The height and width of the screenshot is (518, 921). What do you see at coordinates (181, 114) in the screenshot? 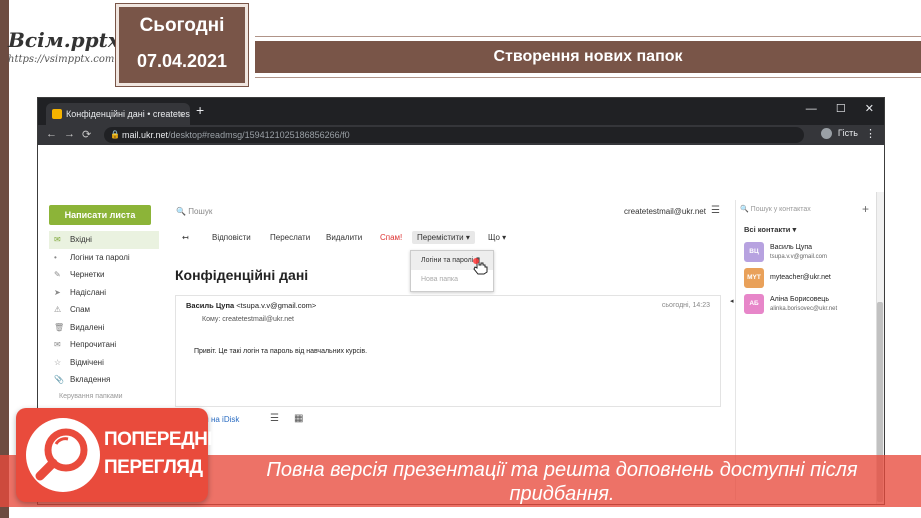
I see `close-tab-icon: ×` at bounding box center [181, 114].